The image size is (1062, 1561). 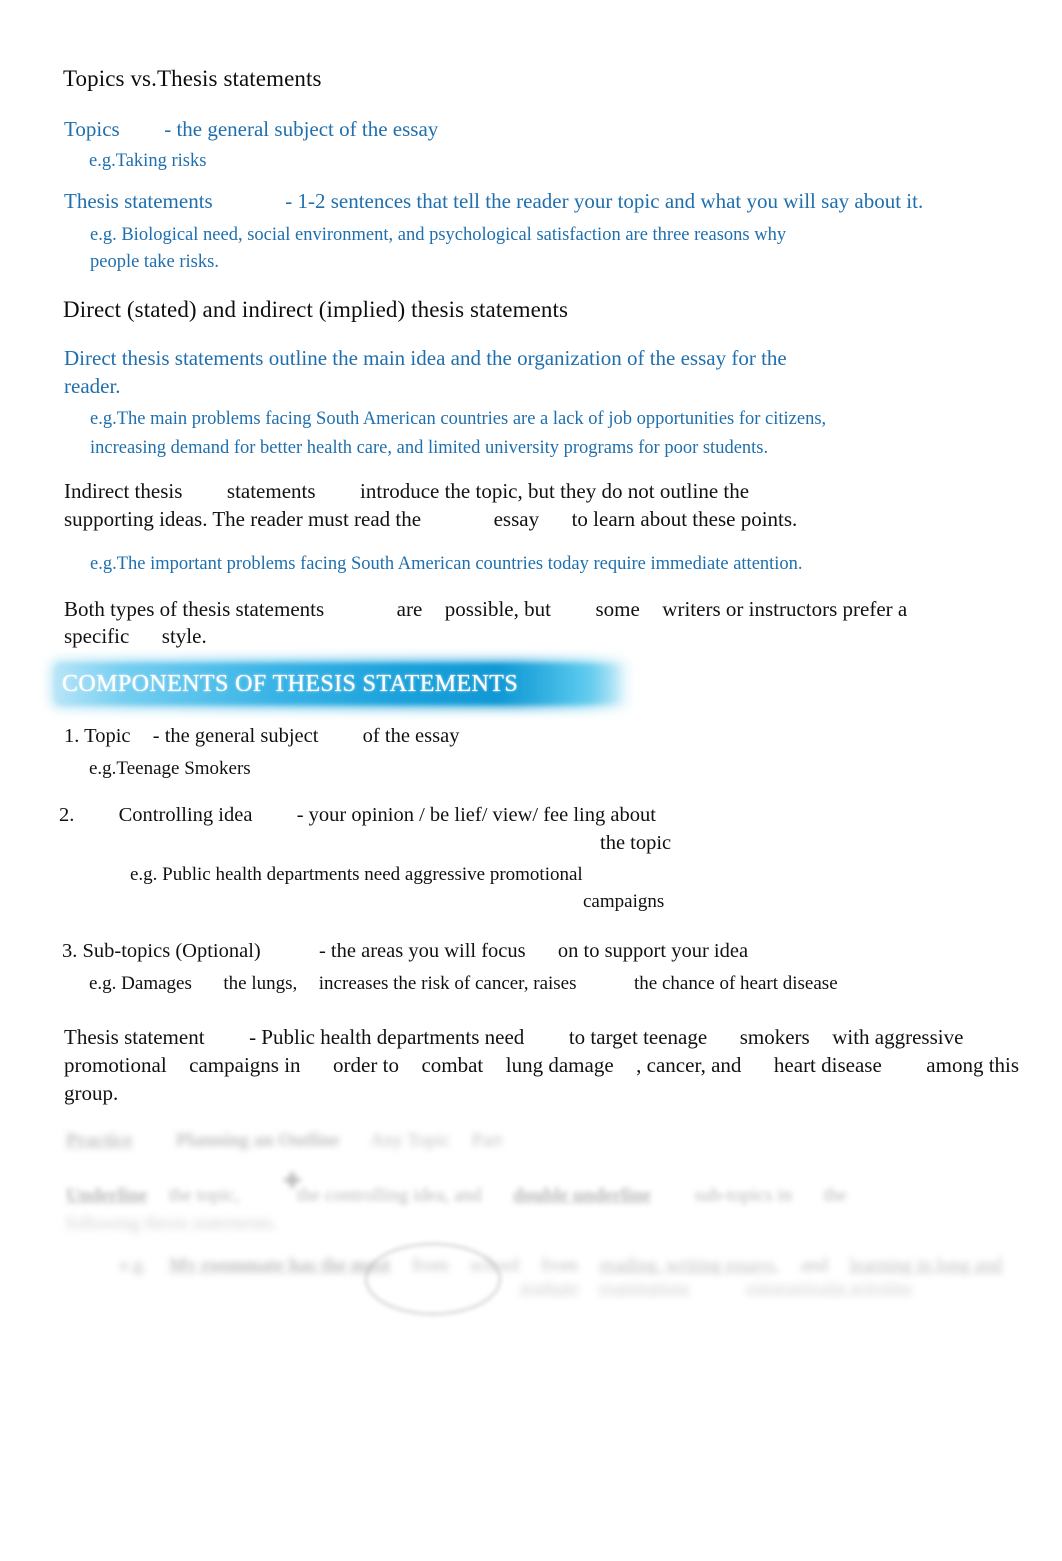 What do you see at coordinates (107, 736) in the screenshot?
I see `list-item-1-label: Topic` at bounding box center [107, 736].